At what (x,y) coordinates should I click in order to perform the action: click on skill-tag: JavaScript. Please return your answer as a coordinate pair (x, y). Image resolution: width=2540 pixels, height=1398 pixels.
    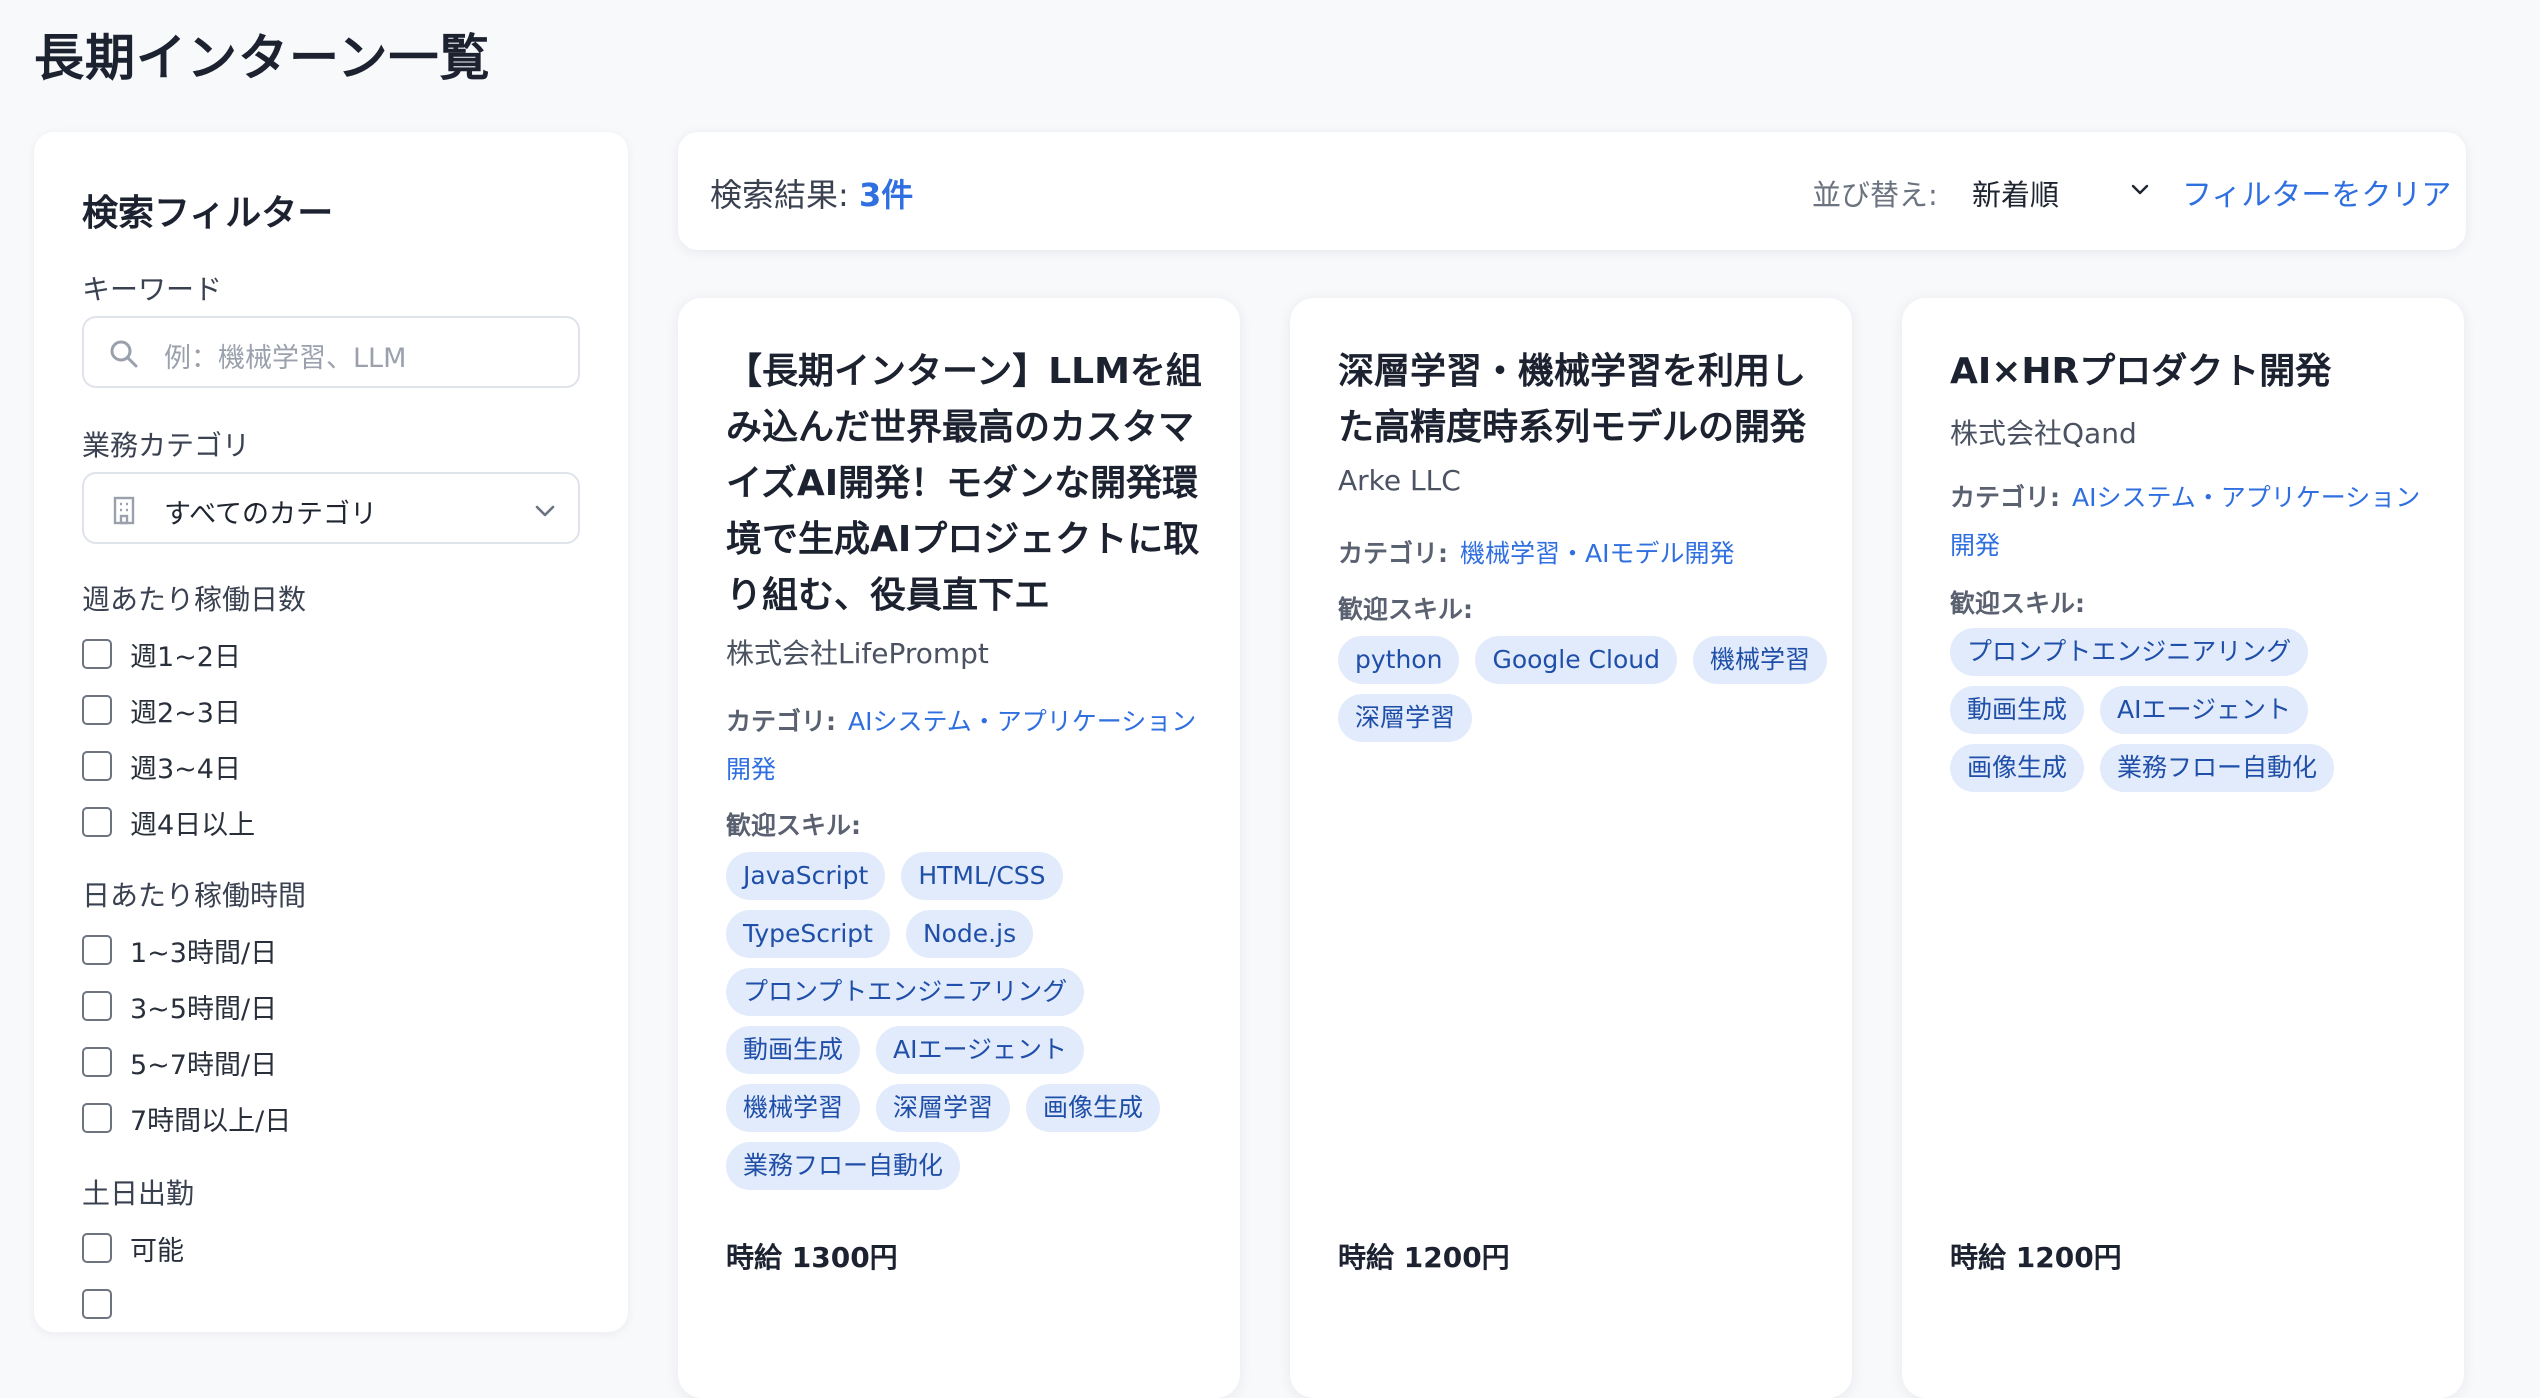
    Looking at the image, I should click on (806, 876).